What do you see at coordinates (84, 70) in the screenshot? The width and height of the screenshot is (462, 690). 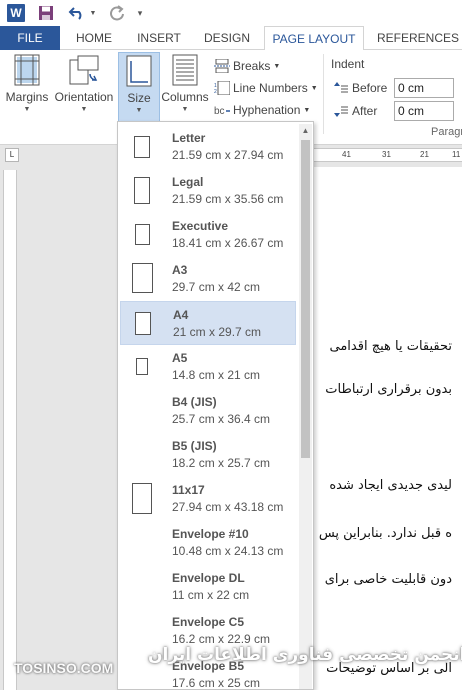 I see `orientation-icon` at bounding box center [84, 70].